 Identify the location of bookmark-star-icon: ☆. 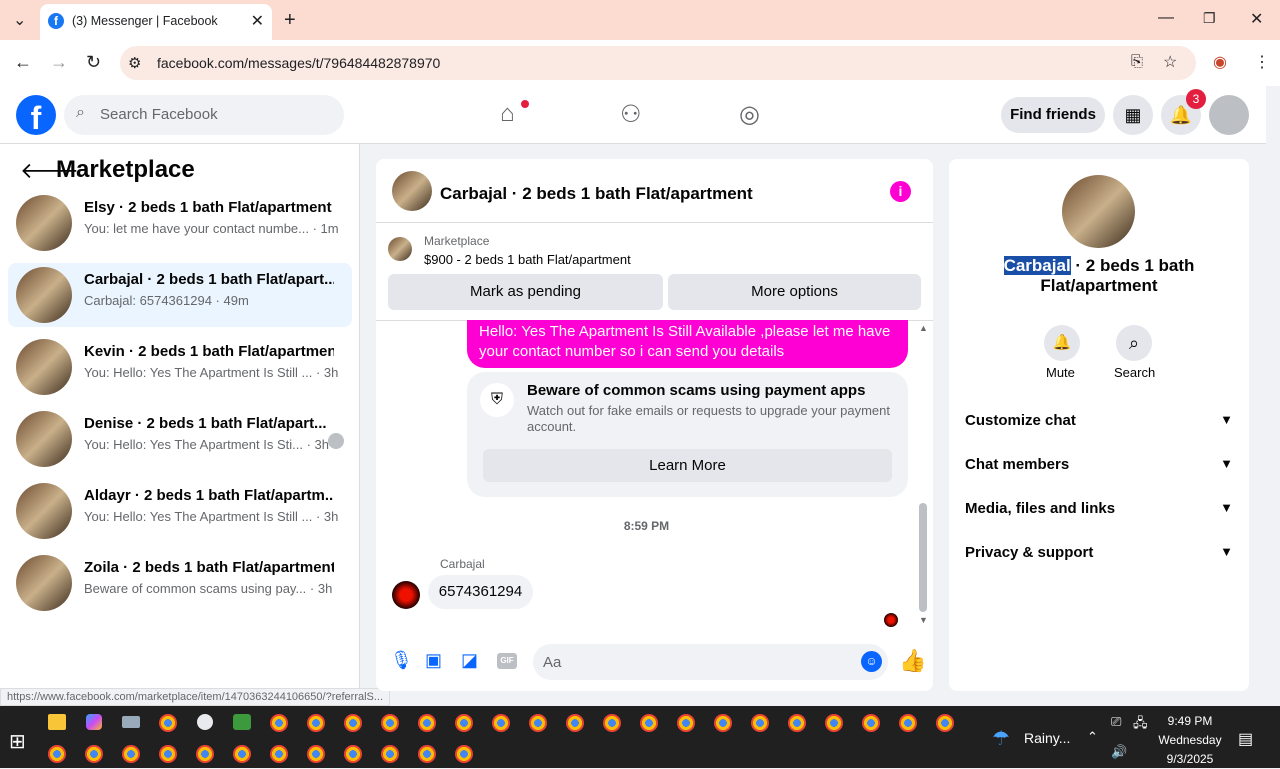
(1170, 62).